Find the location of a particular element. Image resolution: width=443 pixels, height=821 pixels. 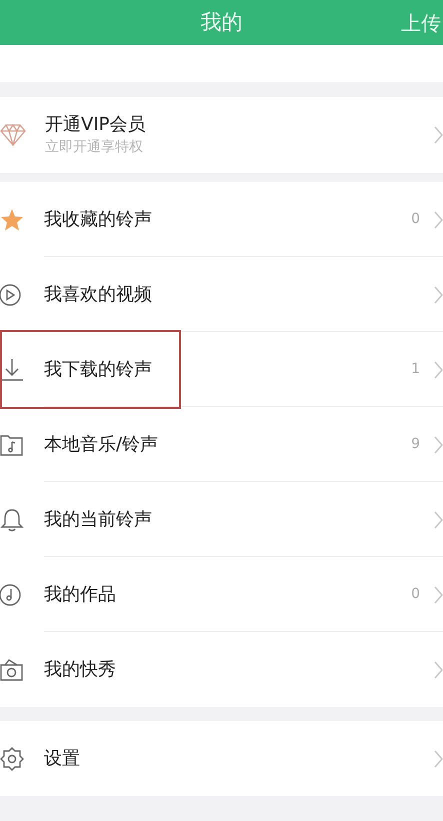

menu-row: 我喜欢的视频 is located at coordinates (221, 294).